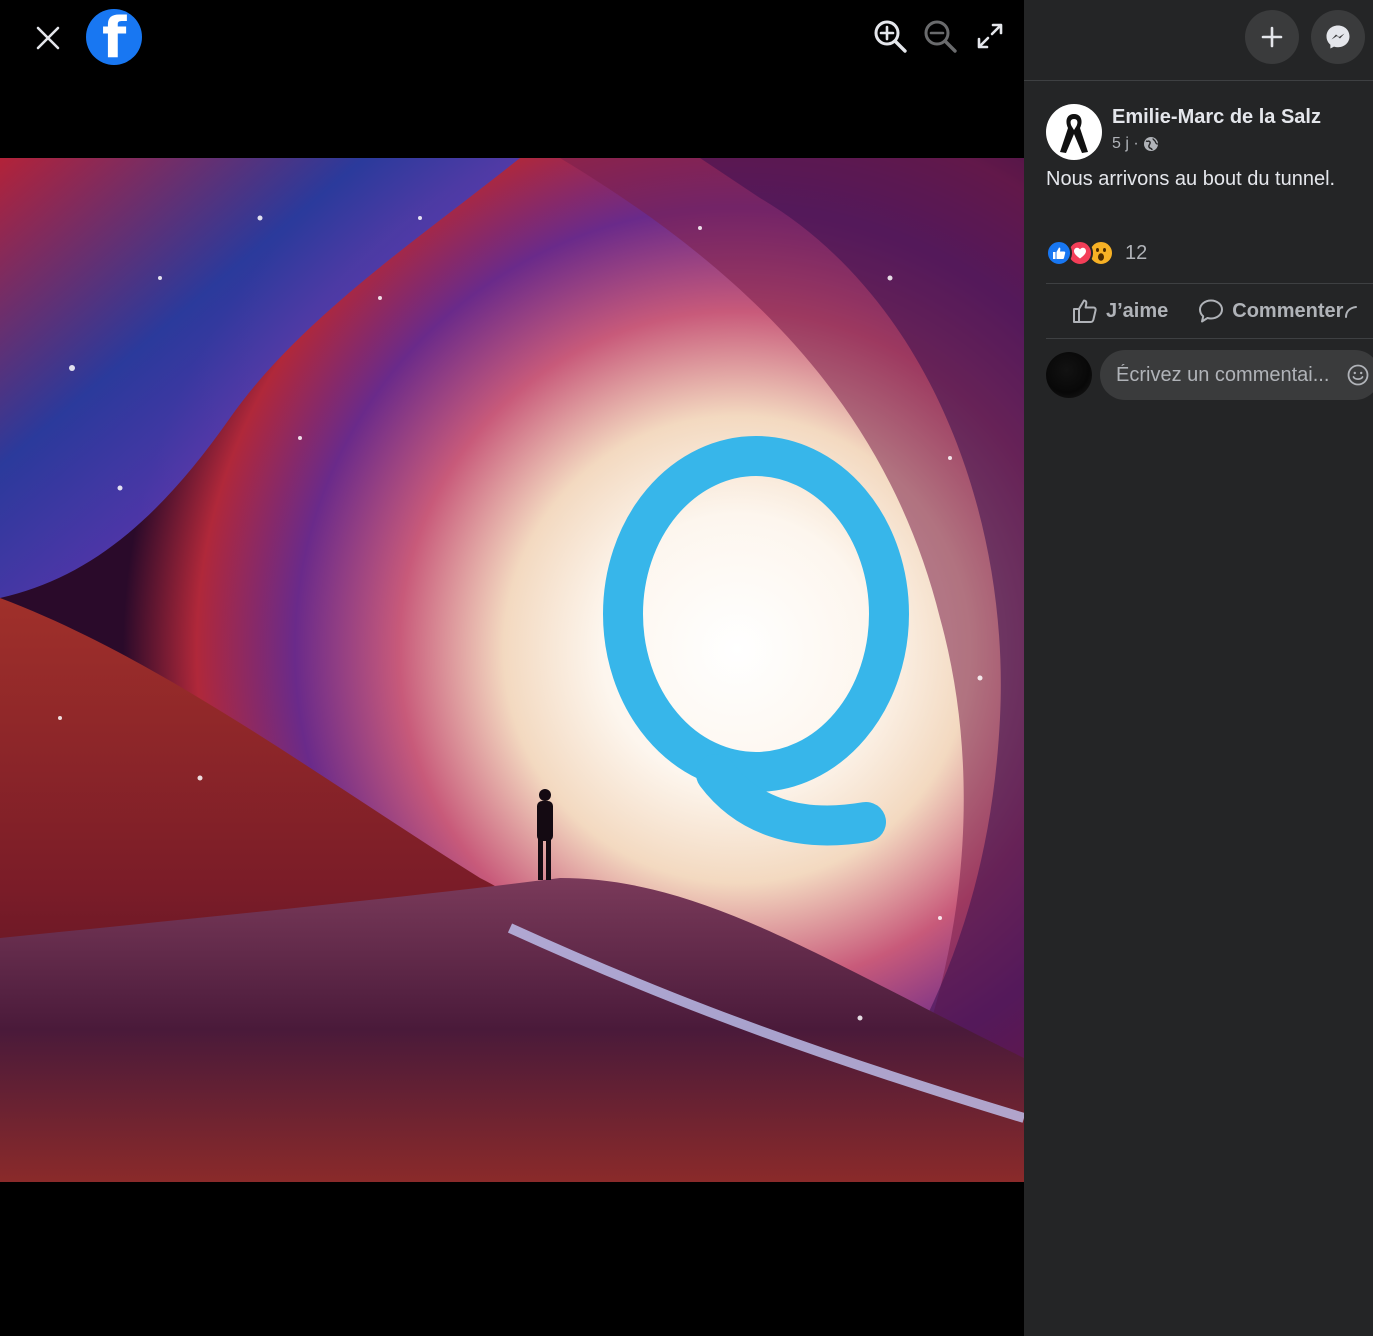  I want to click on comment-box, so click(1236, 375).